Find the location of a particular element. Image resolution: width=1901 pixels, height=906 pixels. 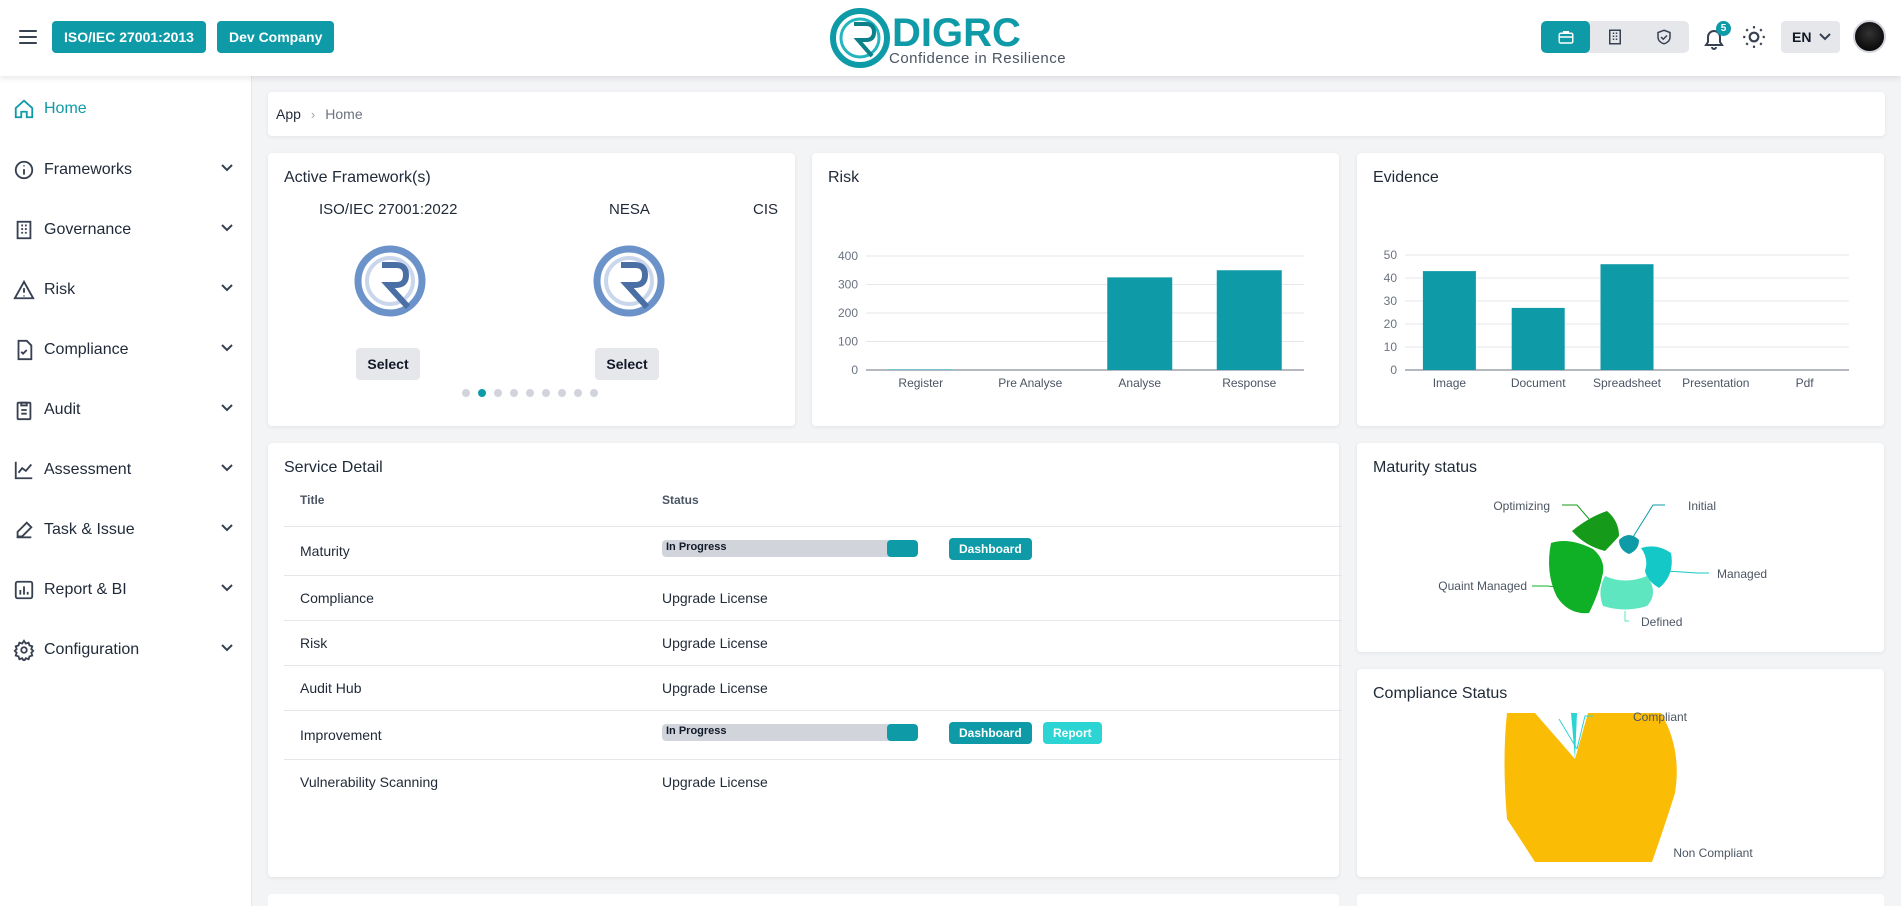

breadcrumb-root: App is located at coordinates (288, 114).